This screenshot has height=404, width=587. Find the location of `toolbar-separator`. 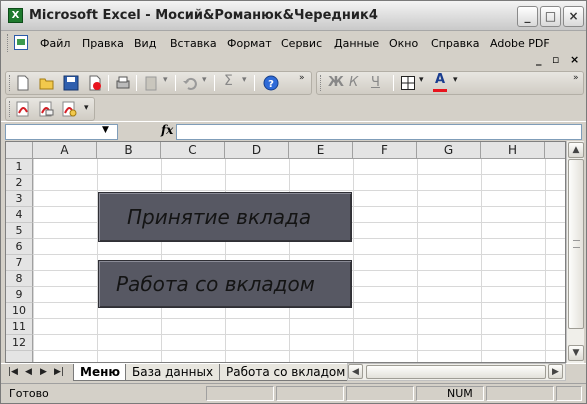

toolbar-separator is located at coordinates (175, 83).